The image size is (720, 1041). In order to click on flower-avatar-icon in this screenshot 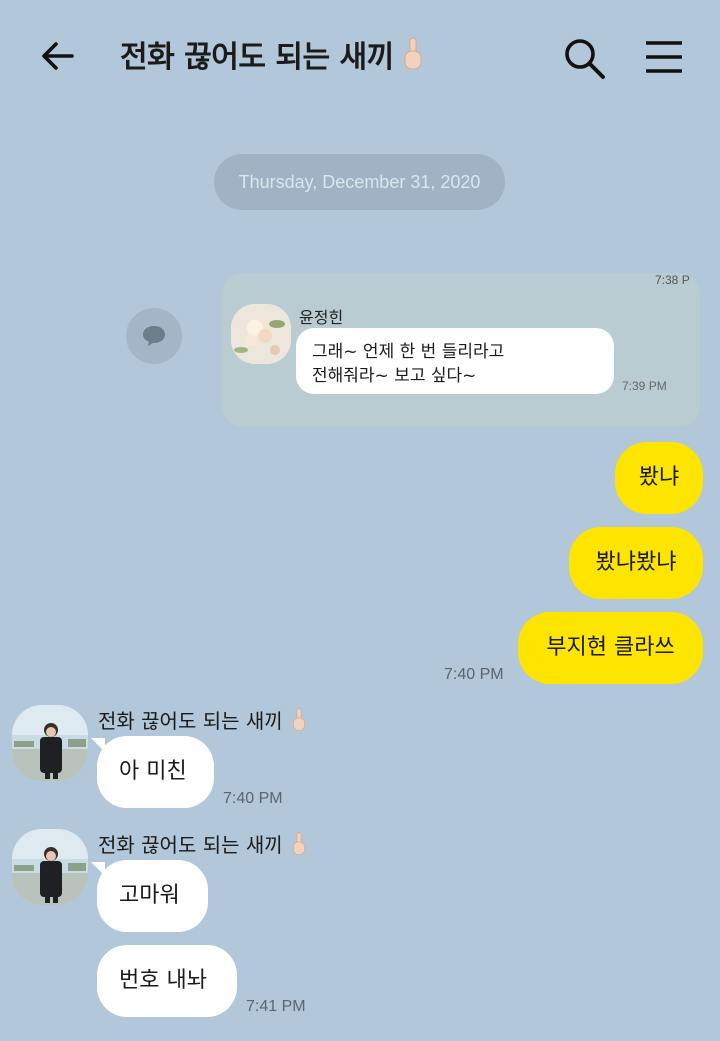, I will do `click(261, 334)`.